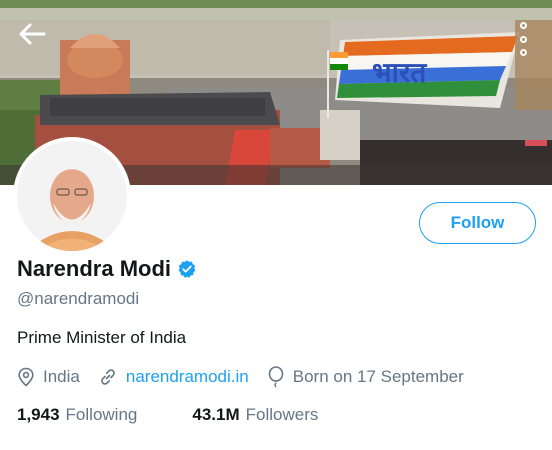 This screenshot has height=450, width=552. I want to click on profile-handle: @narendramodi, so click(78, 298).